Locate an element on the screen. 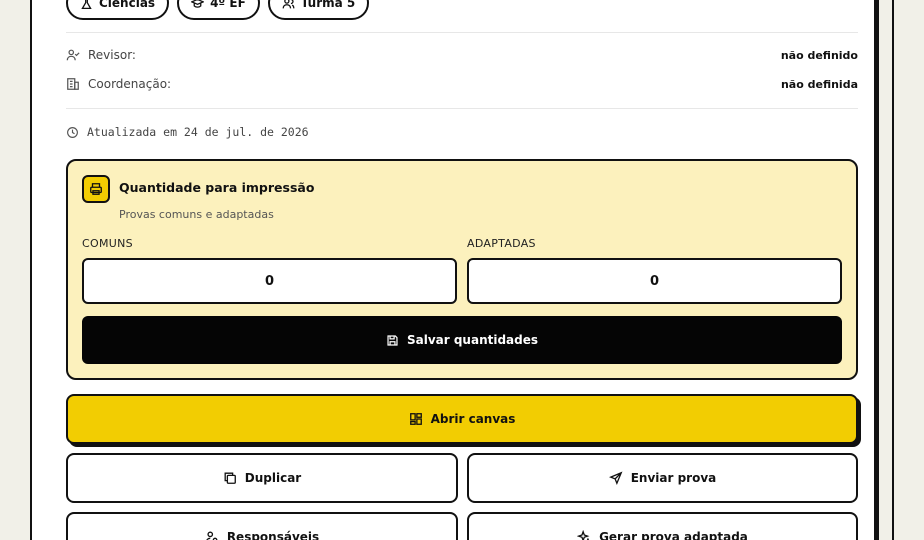 The height and width of the screenshot is (540, 924). open-canvas-button: Abrir canvas is located at coordinates (462, 419).